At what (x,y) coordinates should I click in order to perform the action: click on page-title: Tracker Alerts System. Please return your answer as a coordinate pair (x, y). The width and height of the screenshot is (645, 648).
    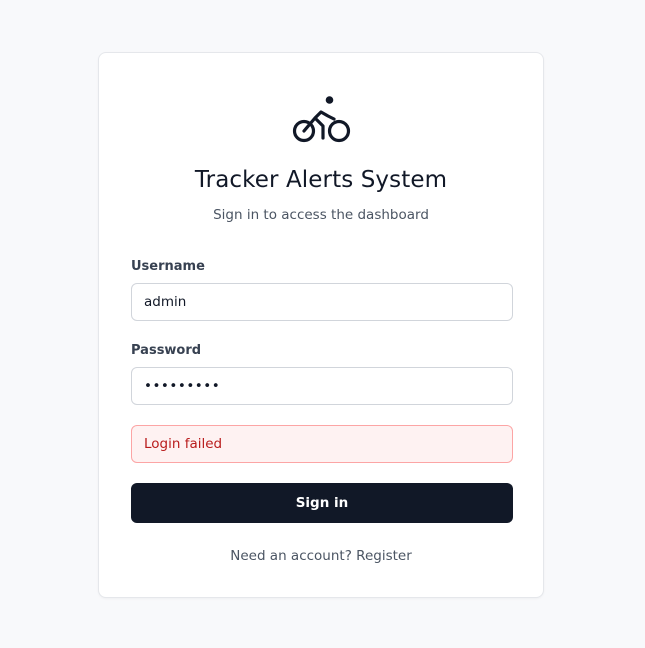
    Looking at the image, I should click on (321, 180).